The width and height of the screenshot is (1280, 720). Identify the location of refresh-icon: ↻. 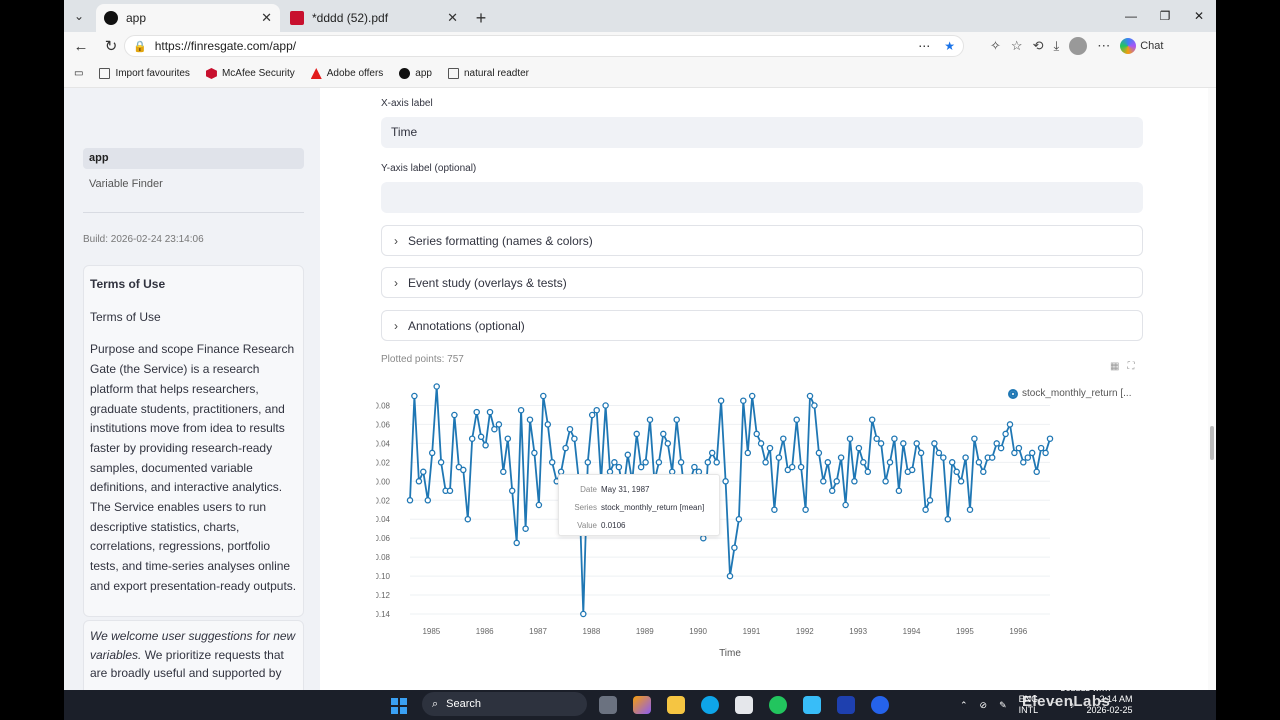
(111, 46).